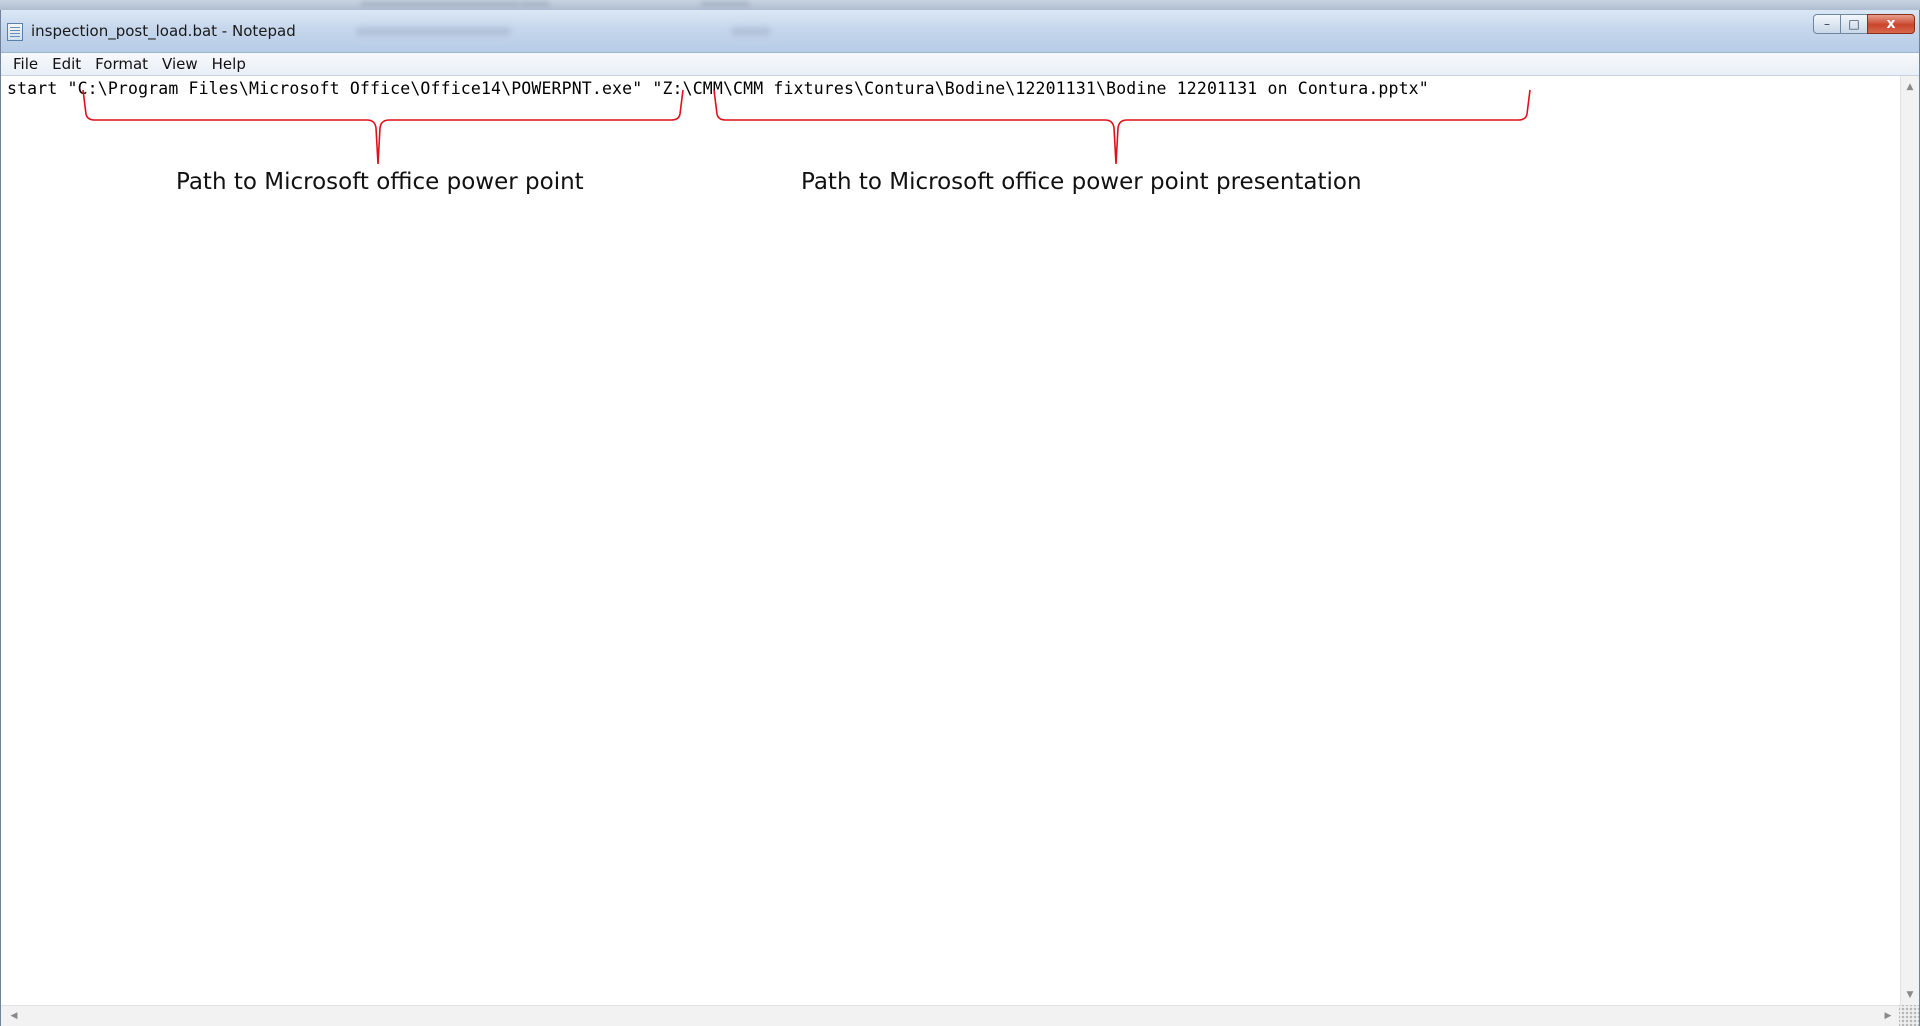 The image size is (1920, 1026). What do you see at coordinates (1122, 127) in the screenshot?
I see `right-brace` at bounding box center [1122, 127].